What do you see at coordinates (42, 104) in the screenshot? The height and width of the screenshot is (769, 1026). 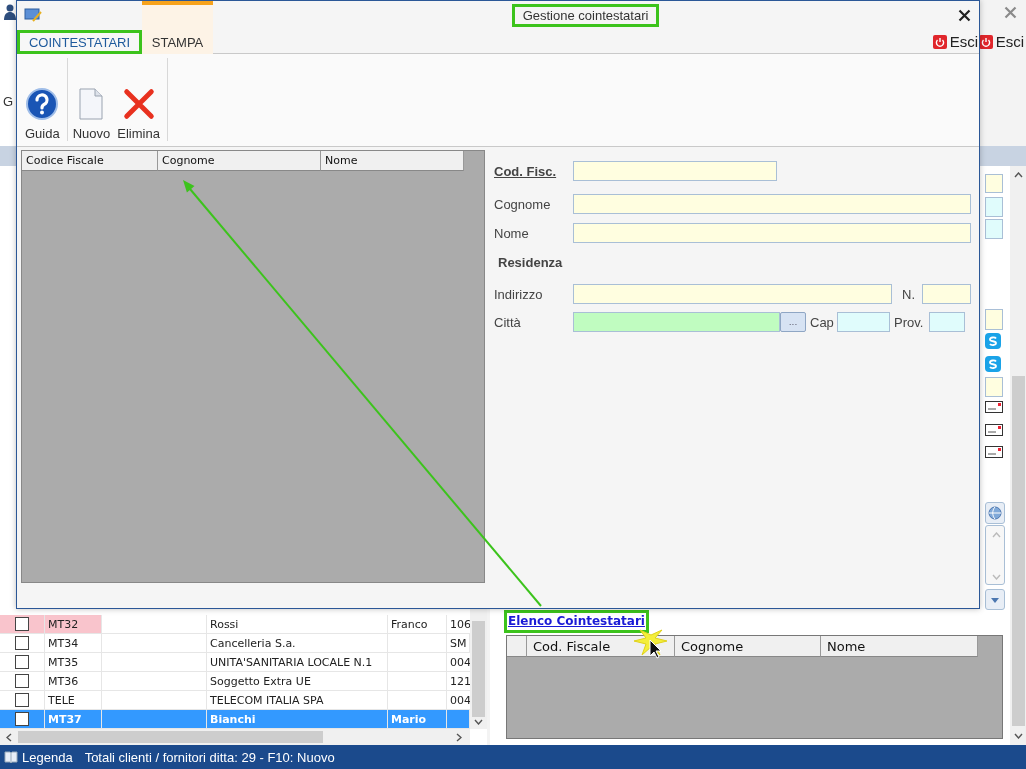 I see `help-icon` at bounding box center [42, 104].